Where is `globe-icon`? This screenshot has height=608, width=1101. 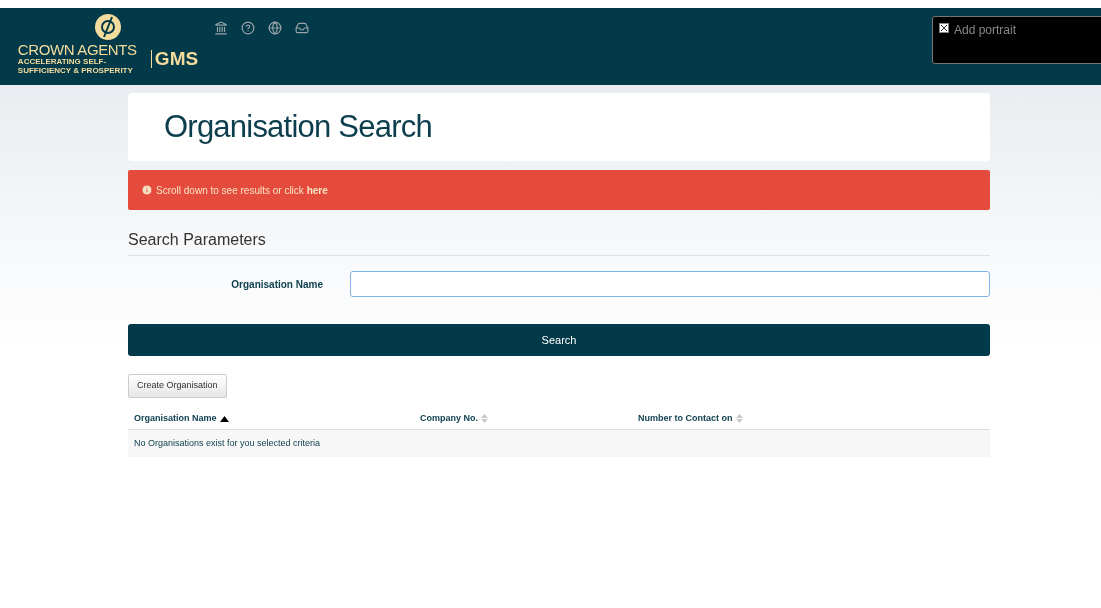 globe-icon is located at coordinates (275, 28).